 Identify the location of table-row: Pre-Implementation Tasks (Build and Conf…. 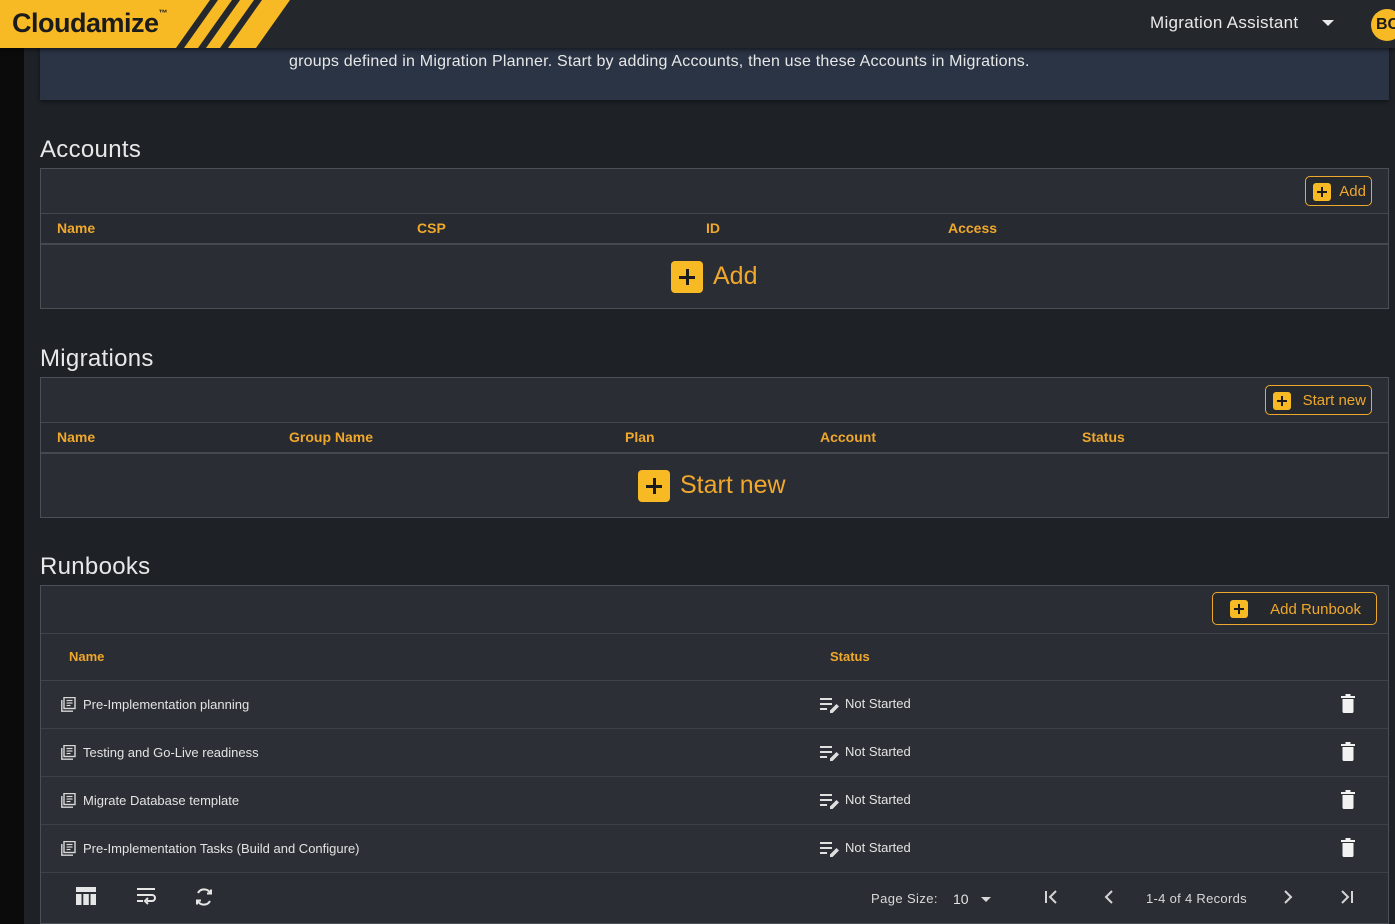
(714, 849).